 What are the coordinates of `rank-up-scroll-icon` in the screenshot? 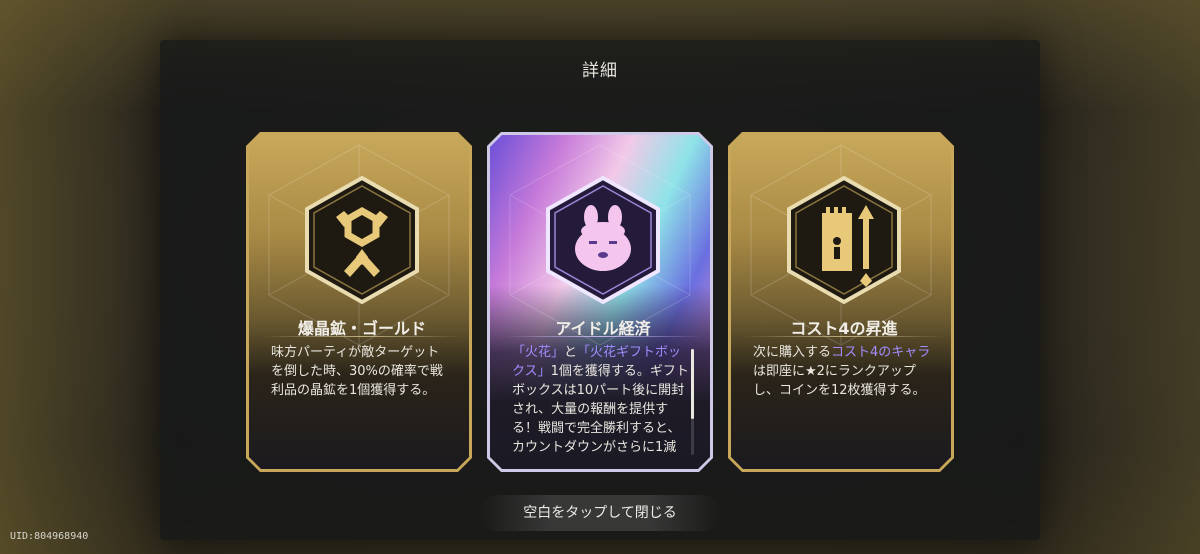 It's located at (844, 240).